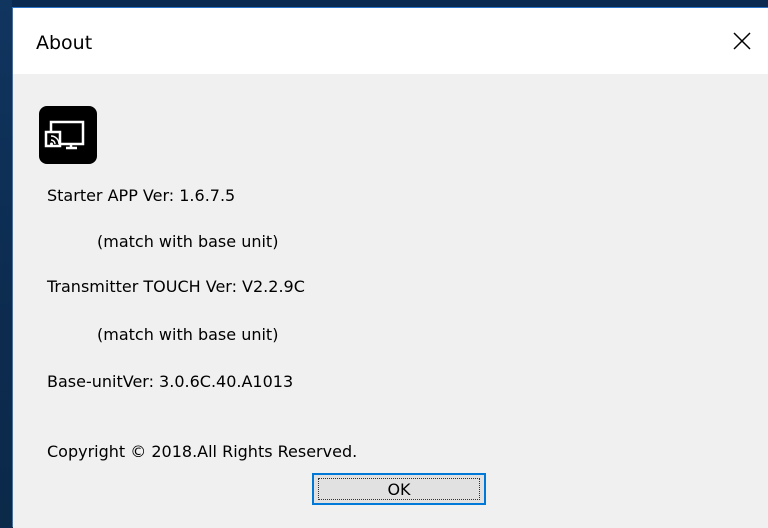  Describe the element at coordinates (64, 43) in the screenshot. I see `dialog-title: About` at that location.